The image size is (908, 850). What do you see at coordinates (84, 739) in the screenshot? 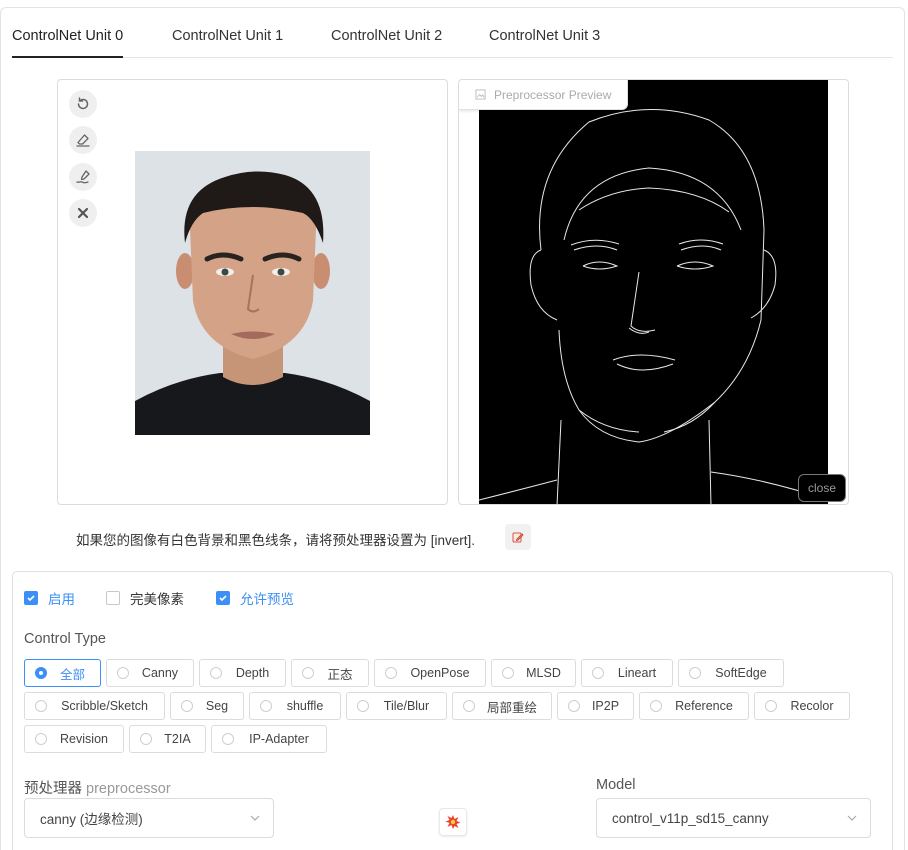
I see `radio-label: Revision` at bounding box center [84, 739].